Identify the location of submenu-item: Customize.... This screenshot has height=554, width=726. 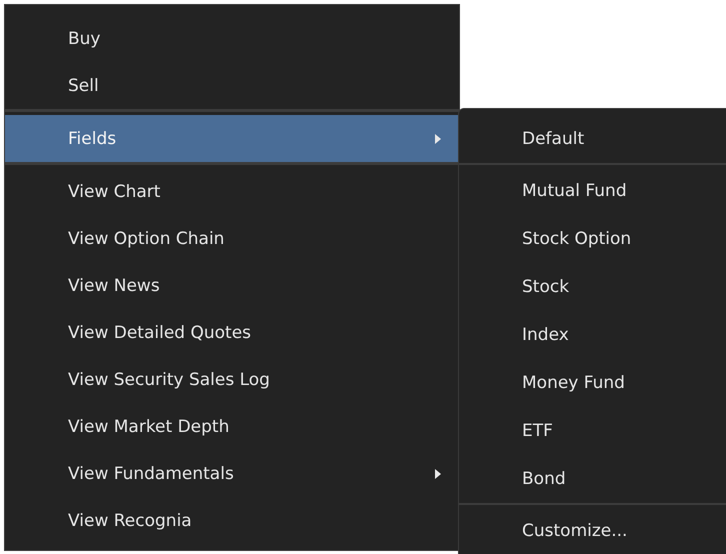
(592, 530).